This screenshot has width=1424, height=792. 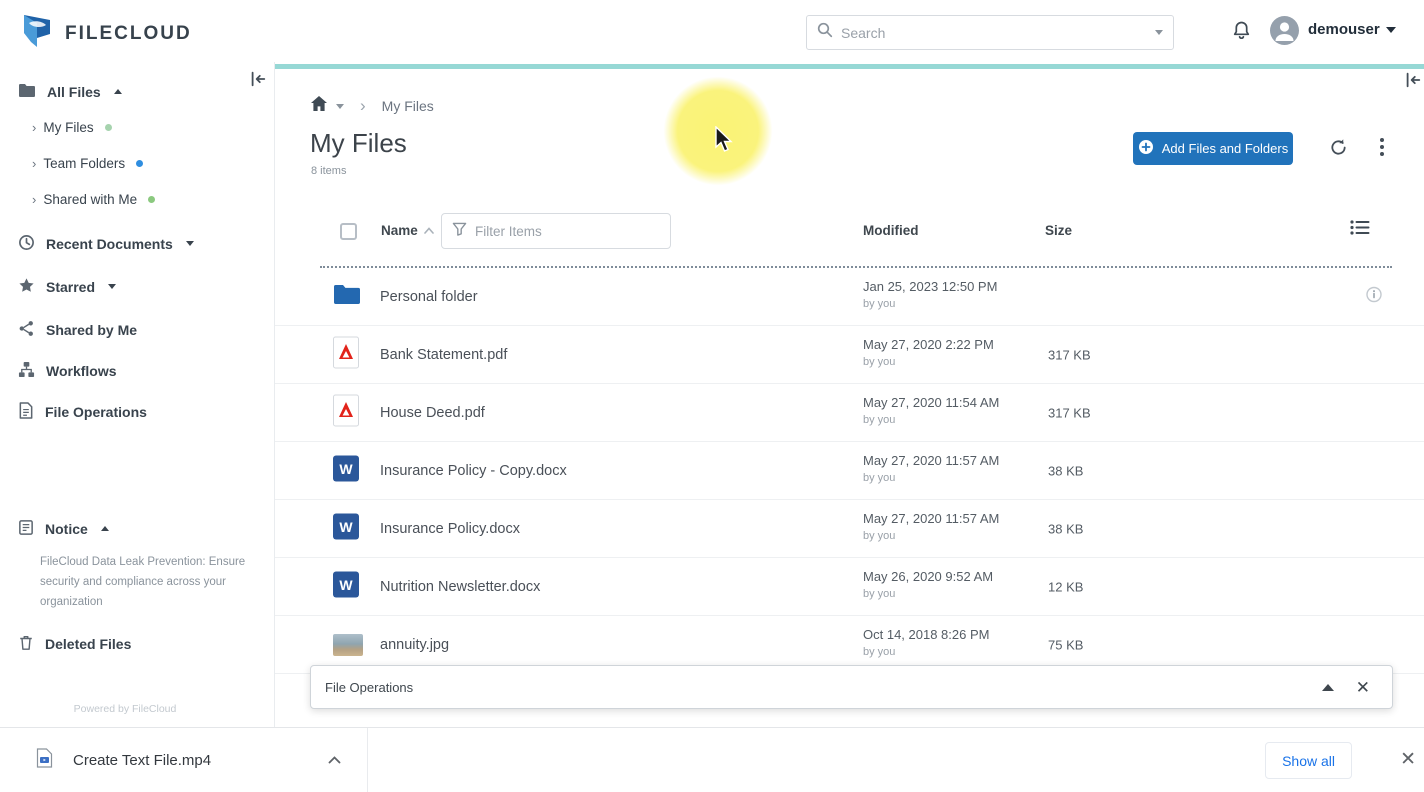 What do you see at coordinates (414, 645) in the screenshot?
I see `file-name-link: annuity.jpg` at bounding box center [414, 645].